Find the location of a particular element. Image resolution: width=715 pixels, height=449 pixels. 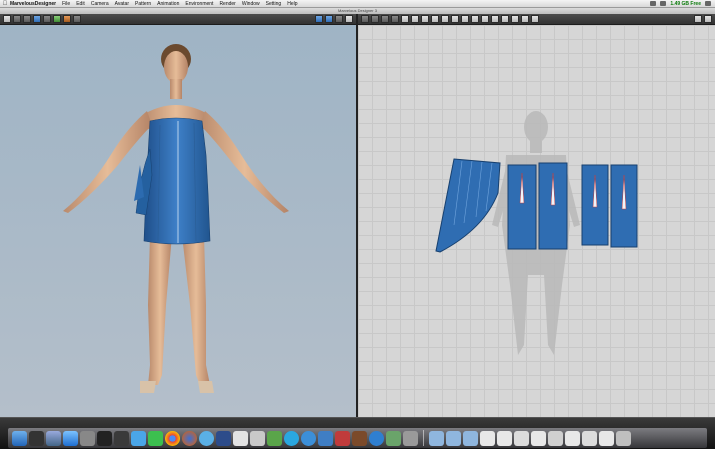

menu-animation: Animation is located at coordinates (168, 4).